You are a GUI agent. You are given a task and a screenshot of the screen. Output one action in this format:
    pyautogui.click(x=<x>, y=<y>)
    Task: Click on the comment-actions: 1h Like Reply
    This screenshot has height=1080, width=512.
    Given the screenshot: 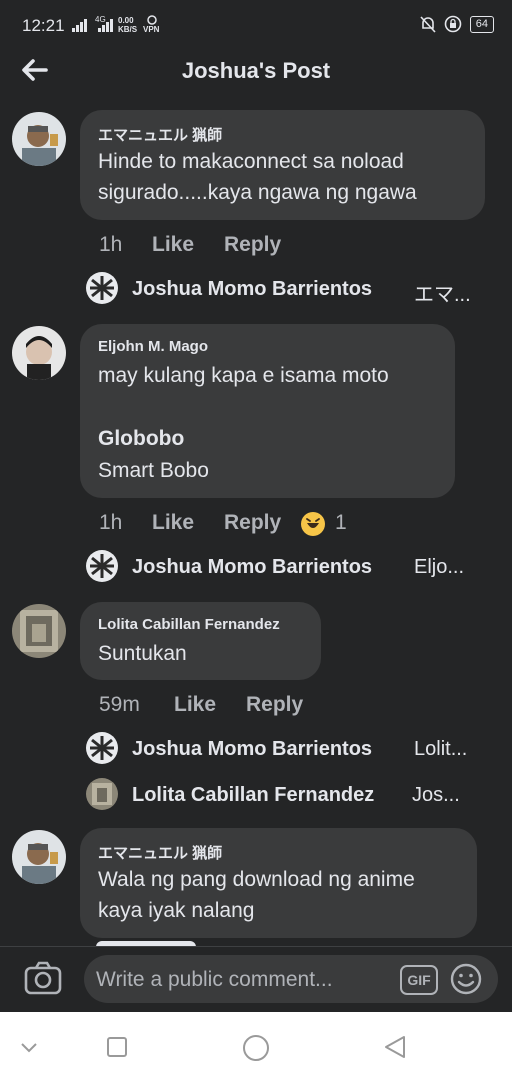 What is the action you would take?
    pyautogui.click(x=249, y=246)
    